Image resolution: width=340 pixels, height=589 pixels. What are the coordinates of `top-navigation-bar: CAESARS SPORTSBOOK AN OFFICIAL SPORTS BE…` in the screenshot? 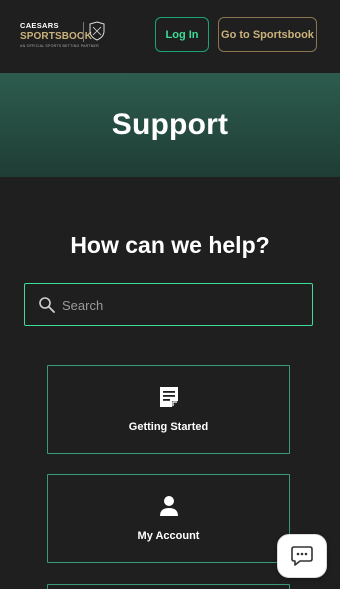 It's located at (170, 36).